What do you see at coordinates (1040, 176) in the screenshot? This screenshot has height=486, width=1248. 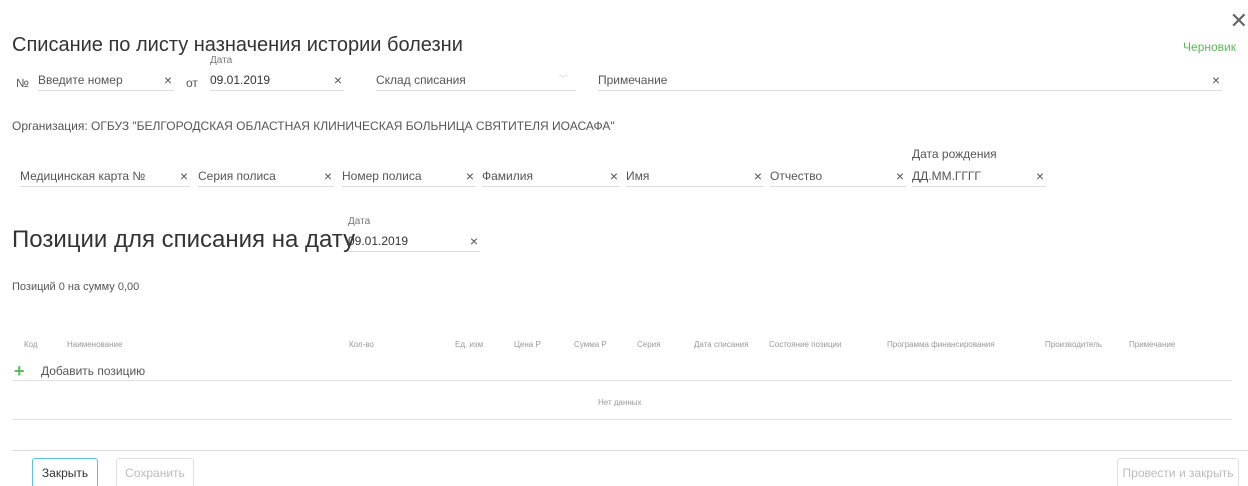 I see `clear-birthdate-icon: ×` at bounding box center [1040, 176].